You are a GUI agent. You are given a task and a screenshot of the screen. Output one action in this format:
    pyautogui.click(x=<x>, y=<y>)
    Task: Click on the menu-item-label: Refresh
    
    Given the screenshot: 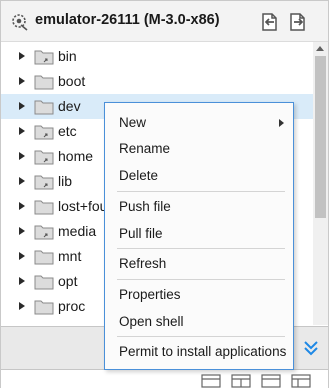 What is the action you would take?
    pyautogui.click(x=143, y=263)
    